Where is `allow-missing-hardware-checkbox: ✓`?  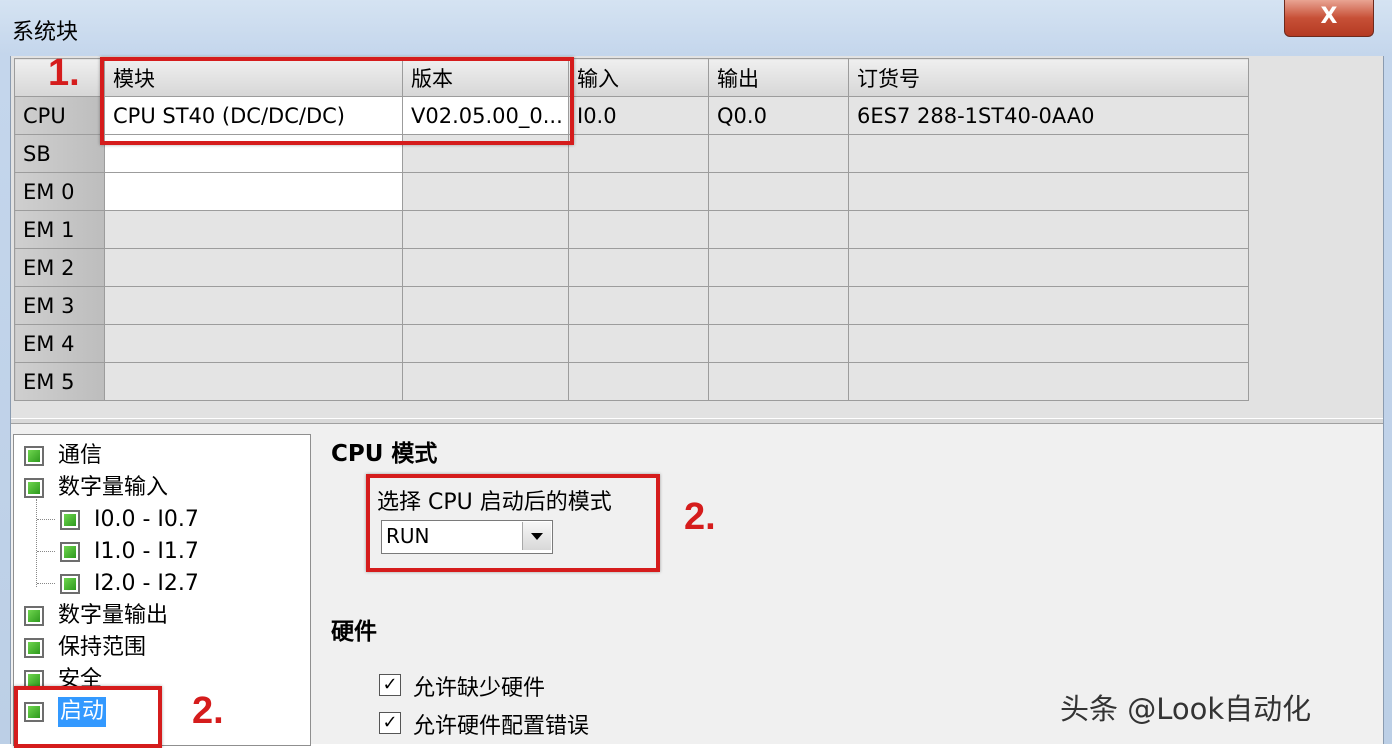
allow-missing-hardware-checkbox: ✓ is located at coordinates (390, 685).